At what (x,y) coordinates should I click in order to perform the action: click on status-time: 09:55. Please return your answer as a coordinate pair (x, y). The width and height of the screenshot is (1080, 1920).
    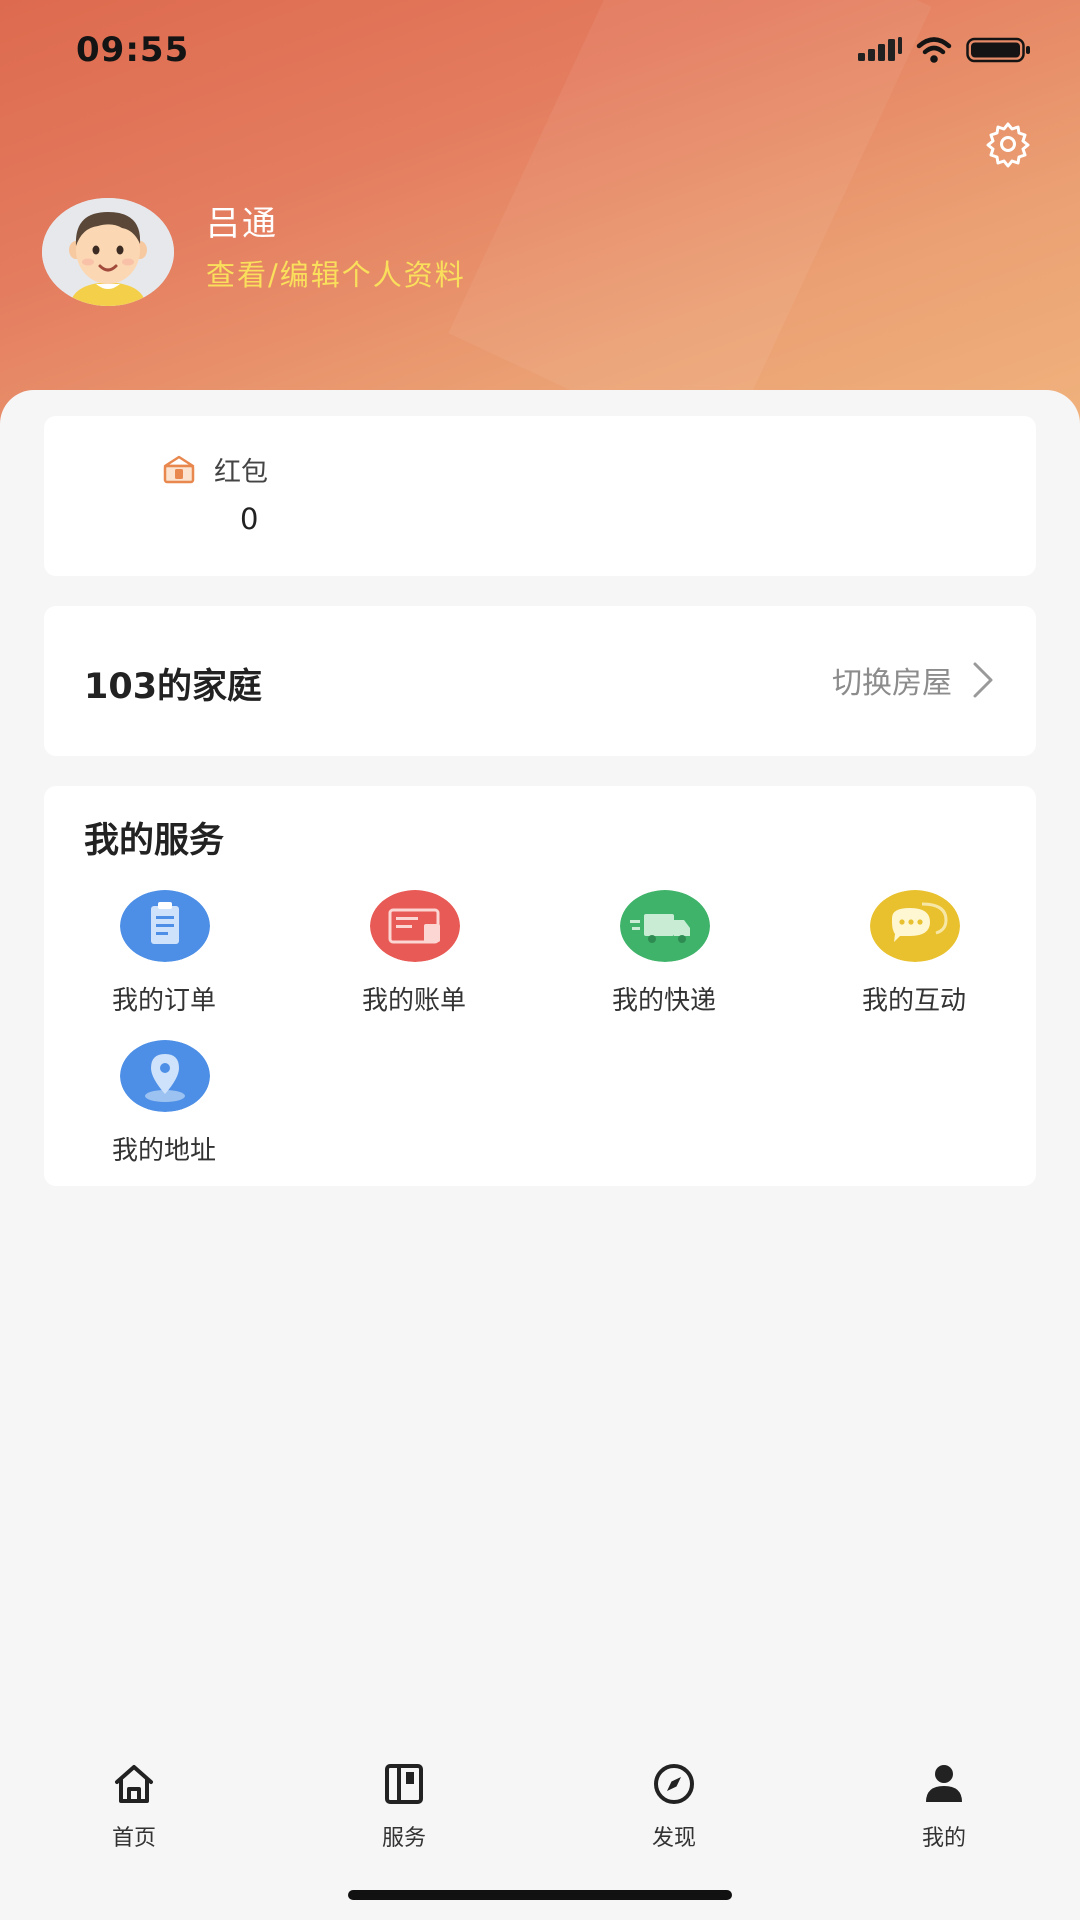
    Looking at the image, I should click on (133, 50).